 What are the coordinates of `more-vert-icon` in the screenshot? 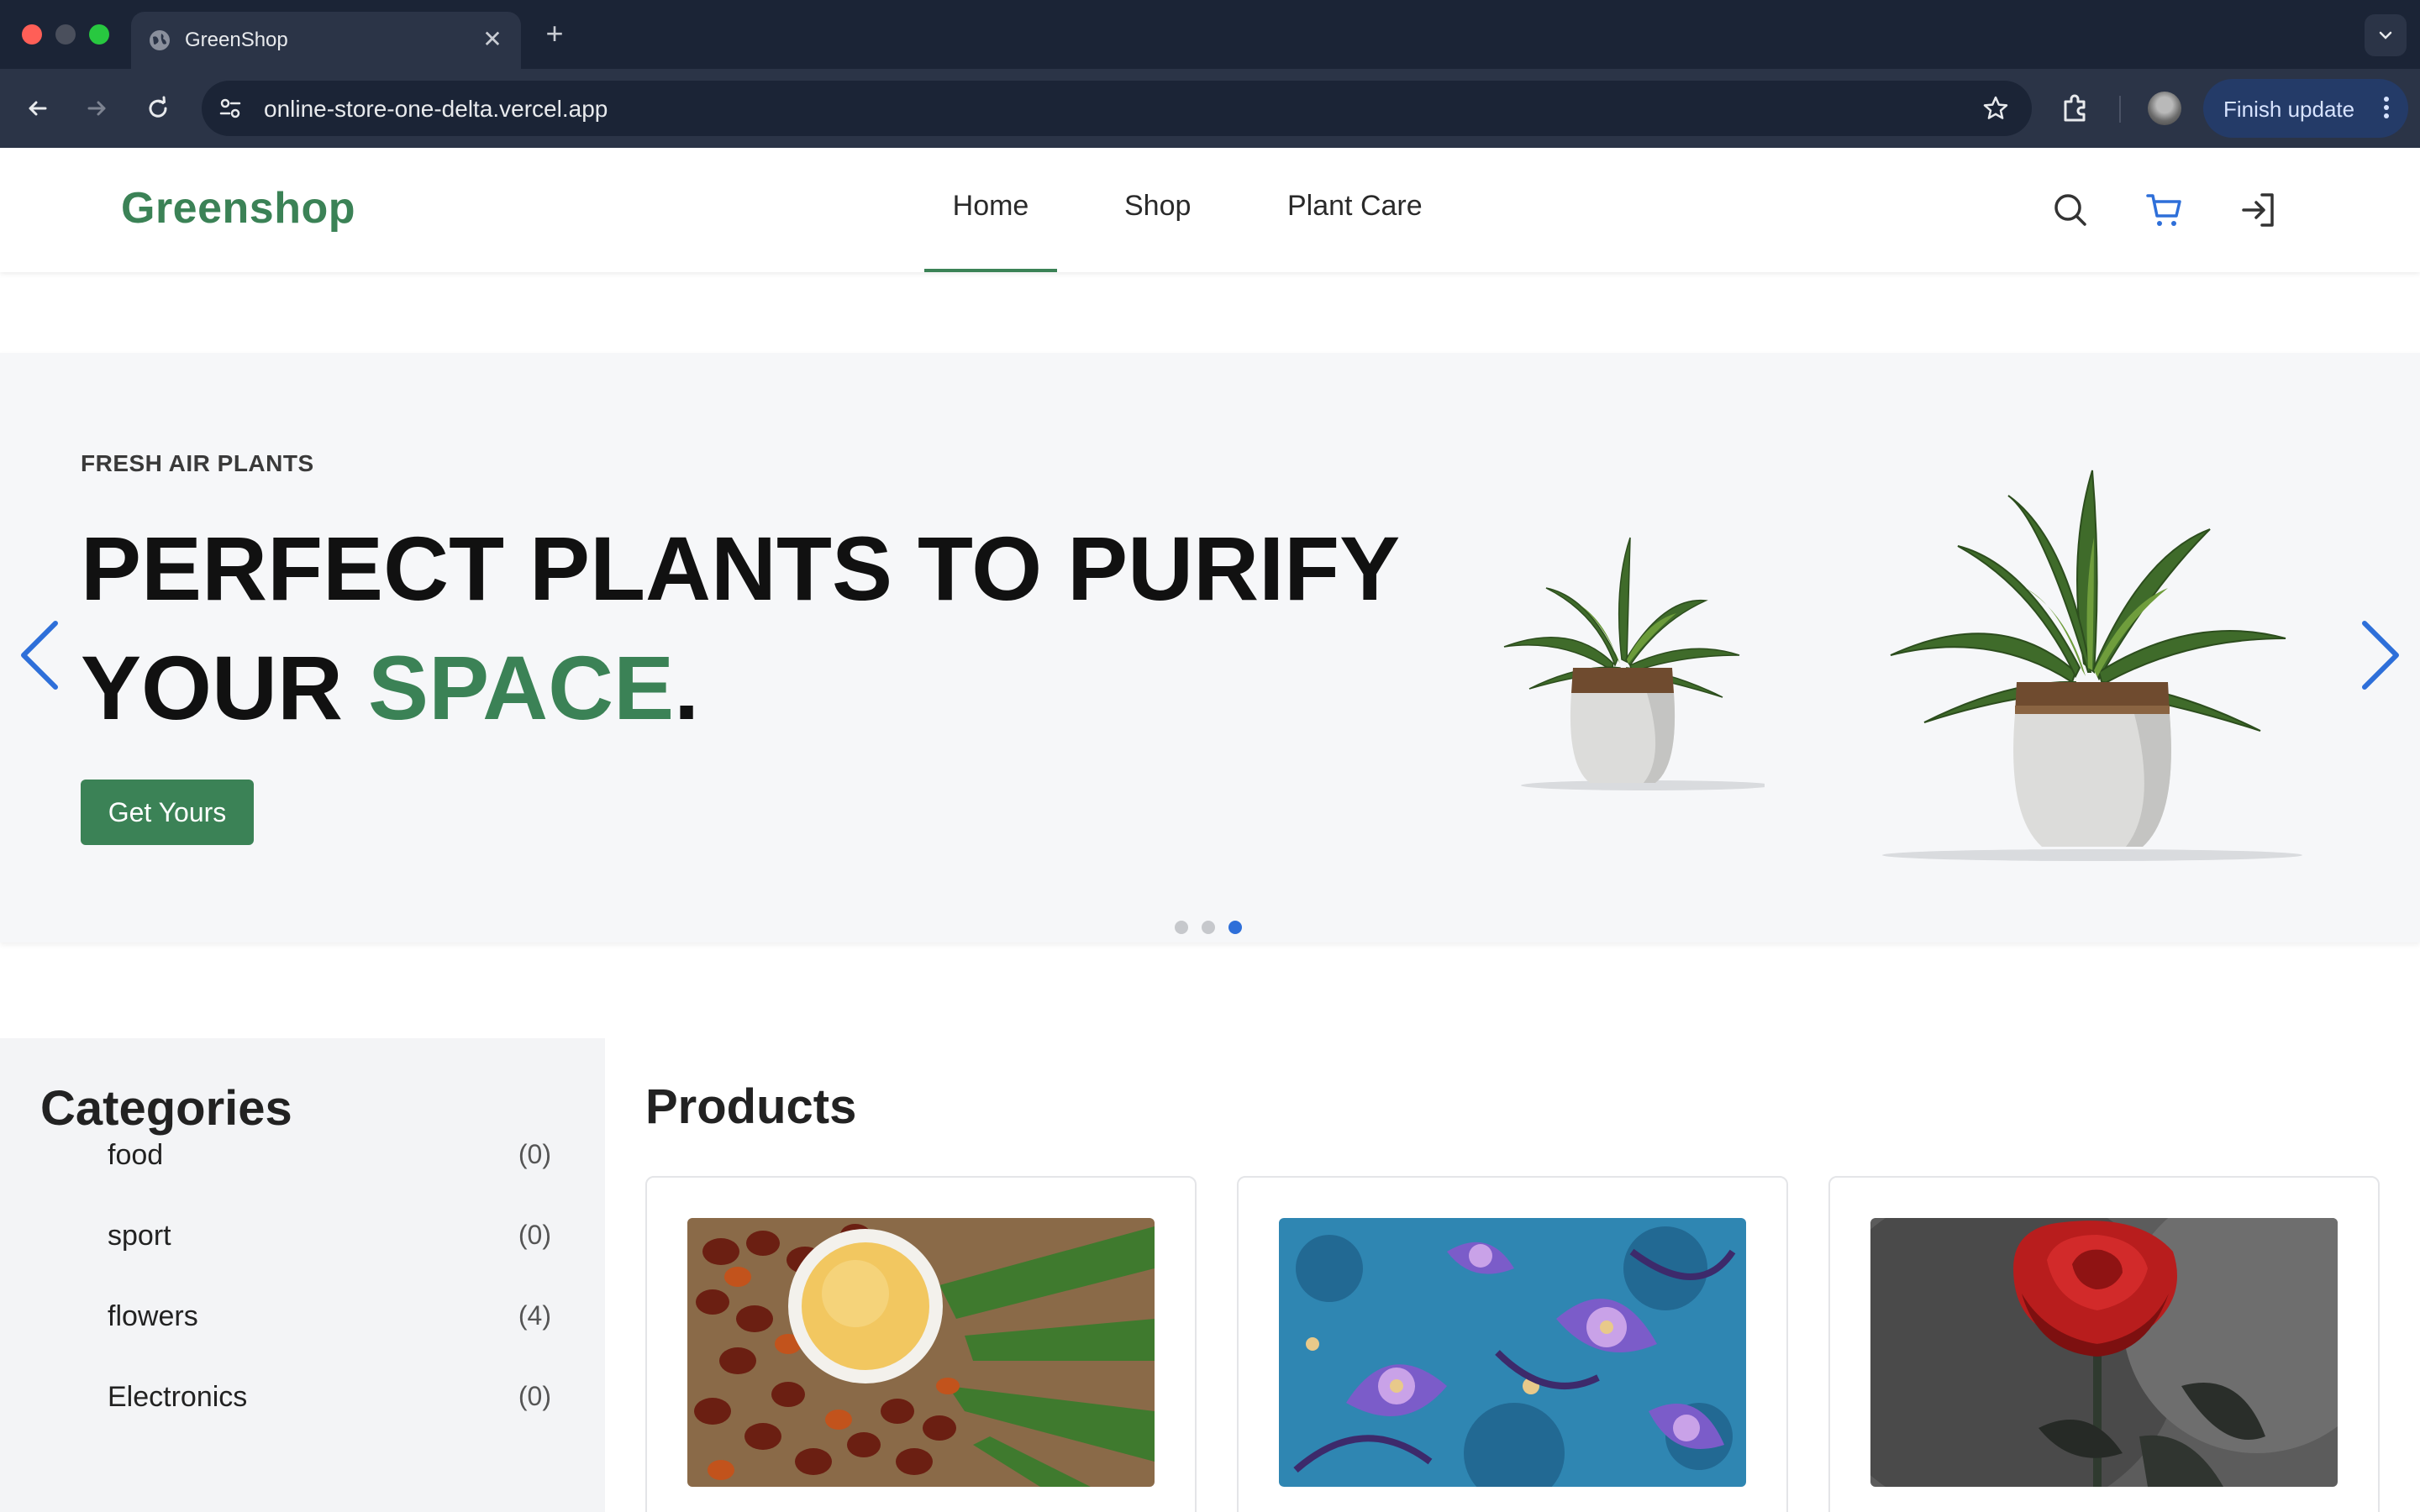 It's located at (2387, 108).